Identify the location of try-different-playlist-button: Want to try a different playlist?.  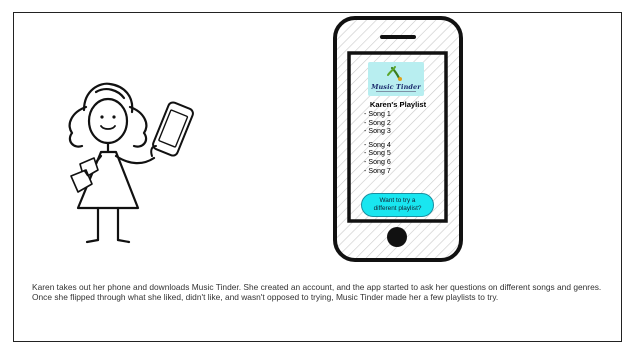
(397, 205).